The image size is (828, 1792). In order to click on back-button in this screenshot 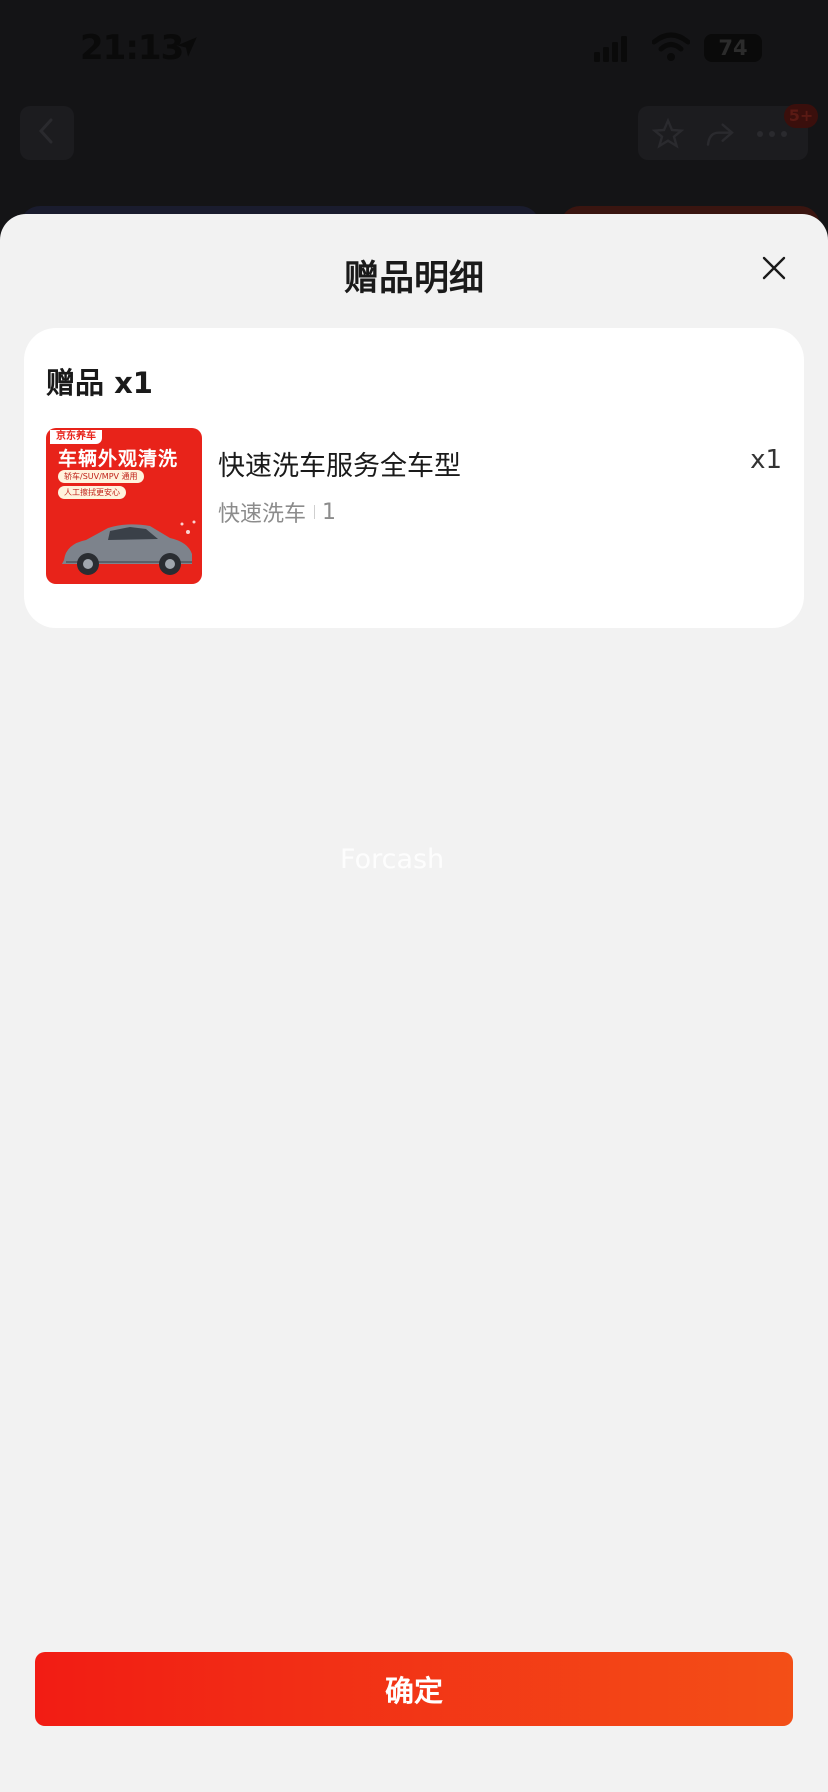, I will do `click(47, 133)`.